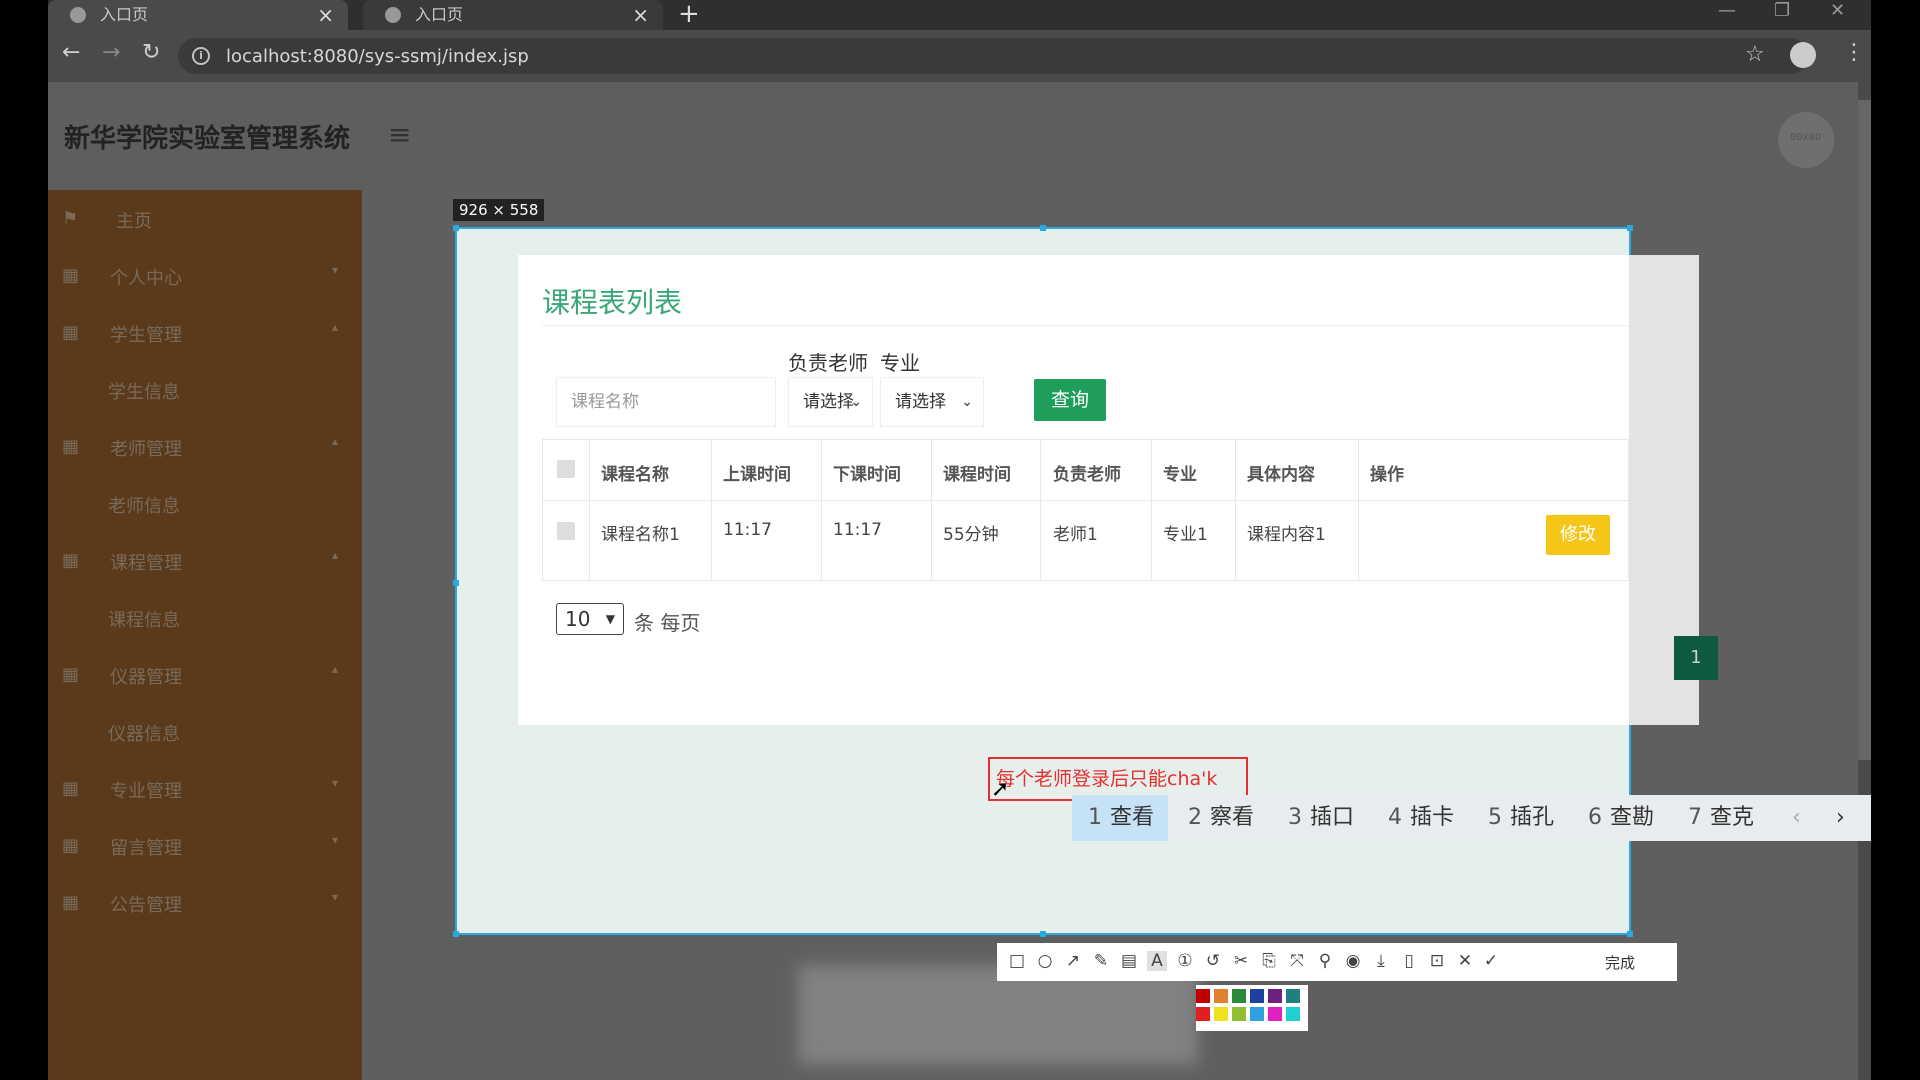 This screenshot has width=1920, height=1080. Describe the element at coordinates (1017, 961) in the screenshot. I see `rectangle-tool-icon: □` at that location.